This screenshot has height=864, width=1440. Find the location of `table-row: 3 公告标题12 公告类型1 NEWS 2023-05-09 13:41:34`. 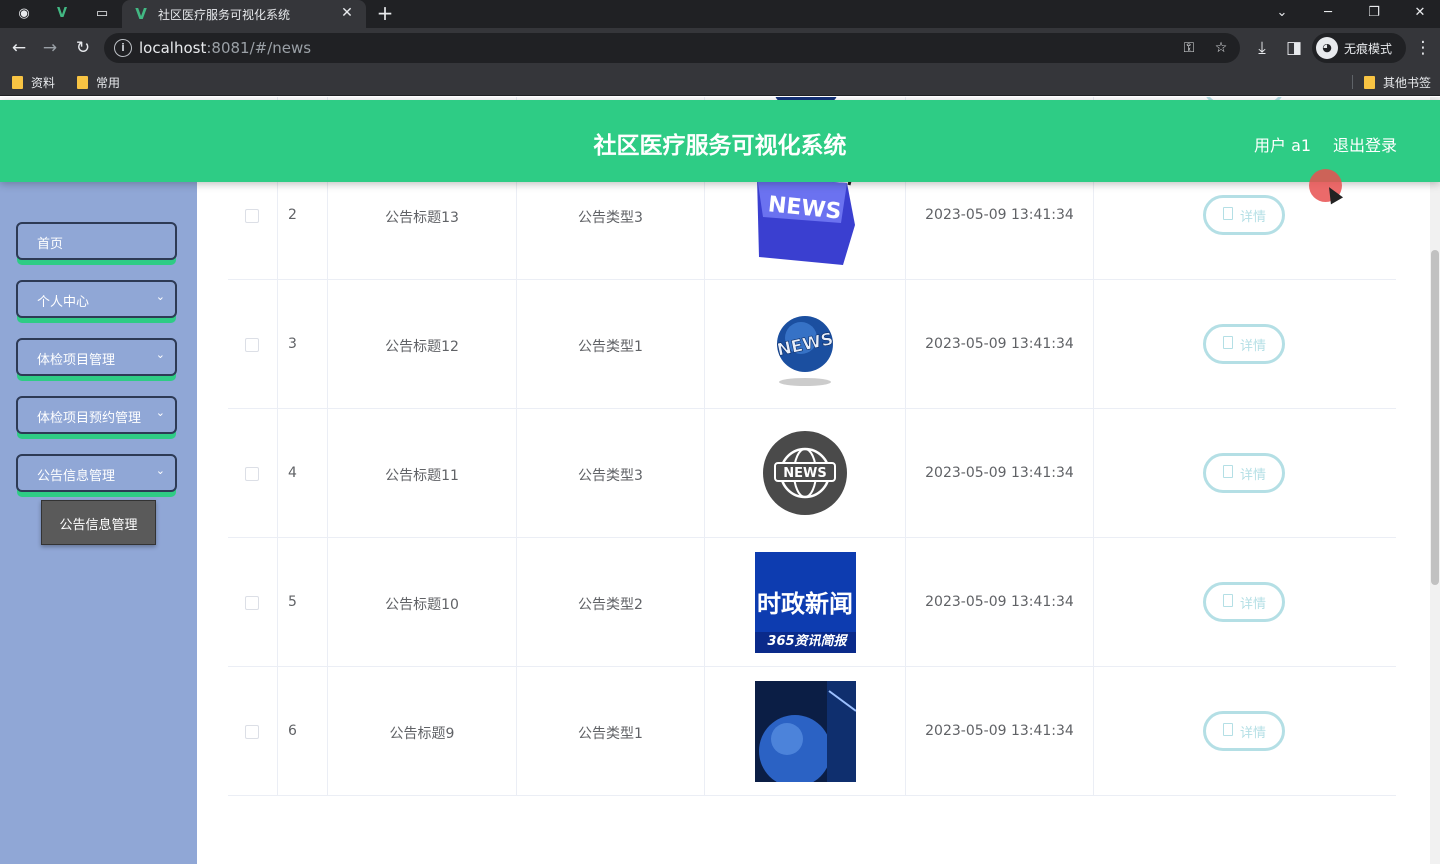

table-row: 3 公告标题12 公告类型1 NEWS 2023-05-09 13:41:34 is located at coordinates (812, 344).